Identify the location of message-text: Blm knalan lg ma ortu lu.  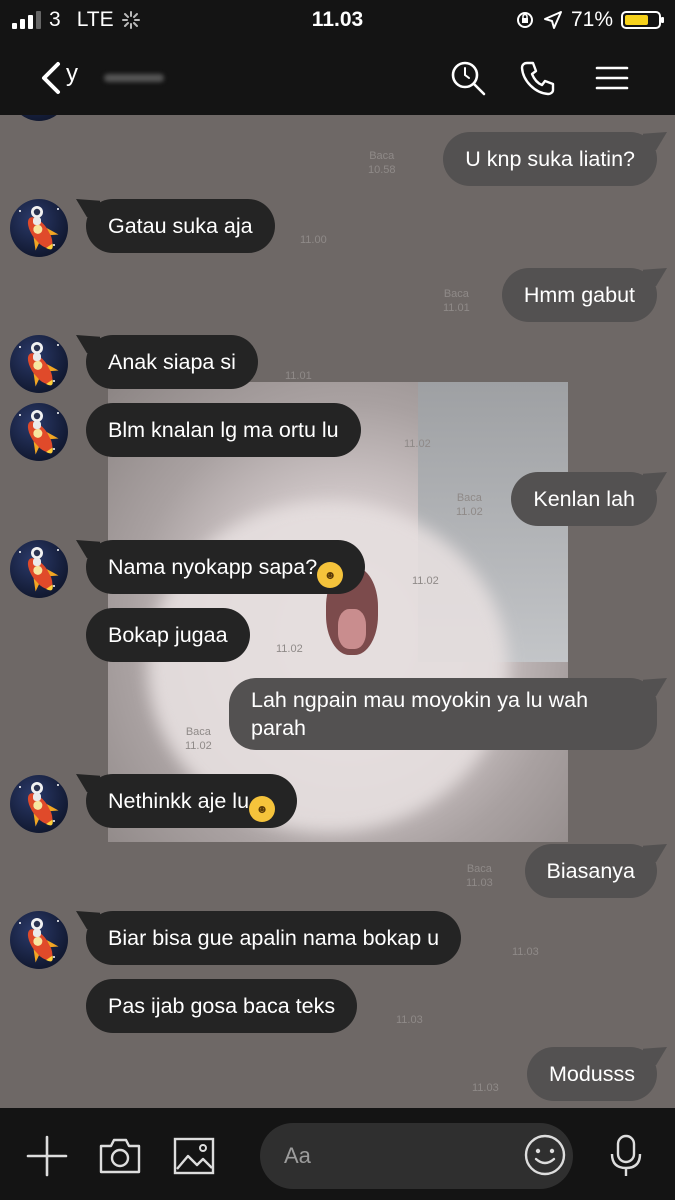
(223, 430).